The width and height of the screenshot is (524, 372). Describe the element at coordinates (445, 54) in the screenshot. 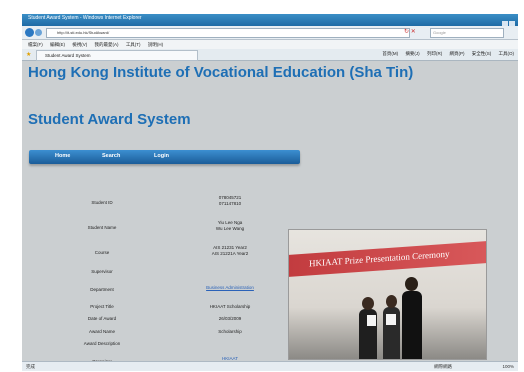

I see `command-bar: 首頁(M) 摘要(J) 列印(R) 網頁(P) 安全性(S) 工具(O)` at that location.